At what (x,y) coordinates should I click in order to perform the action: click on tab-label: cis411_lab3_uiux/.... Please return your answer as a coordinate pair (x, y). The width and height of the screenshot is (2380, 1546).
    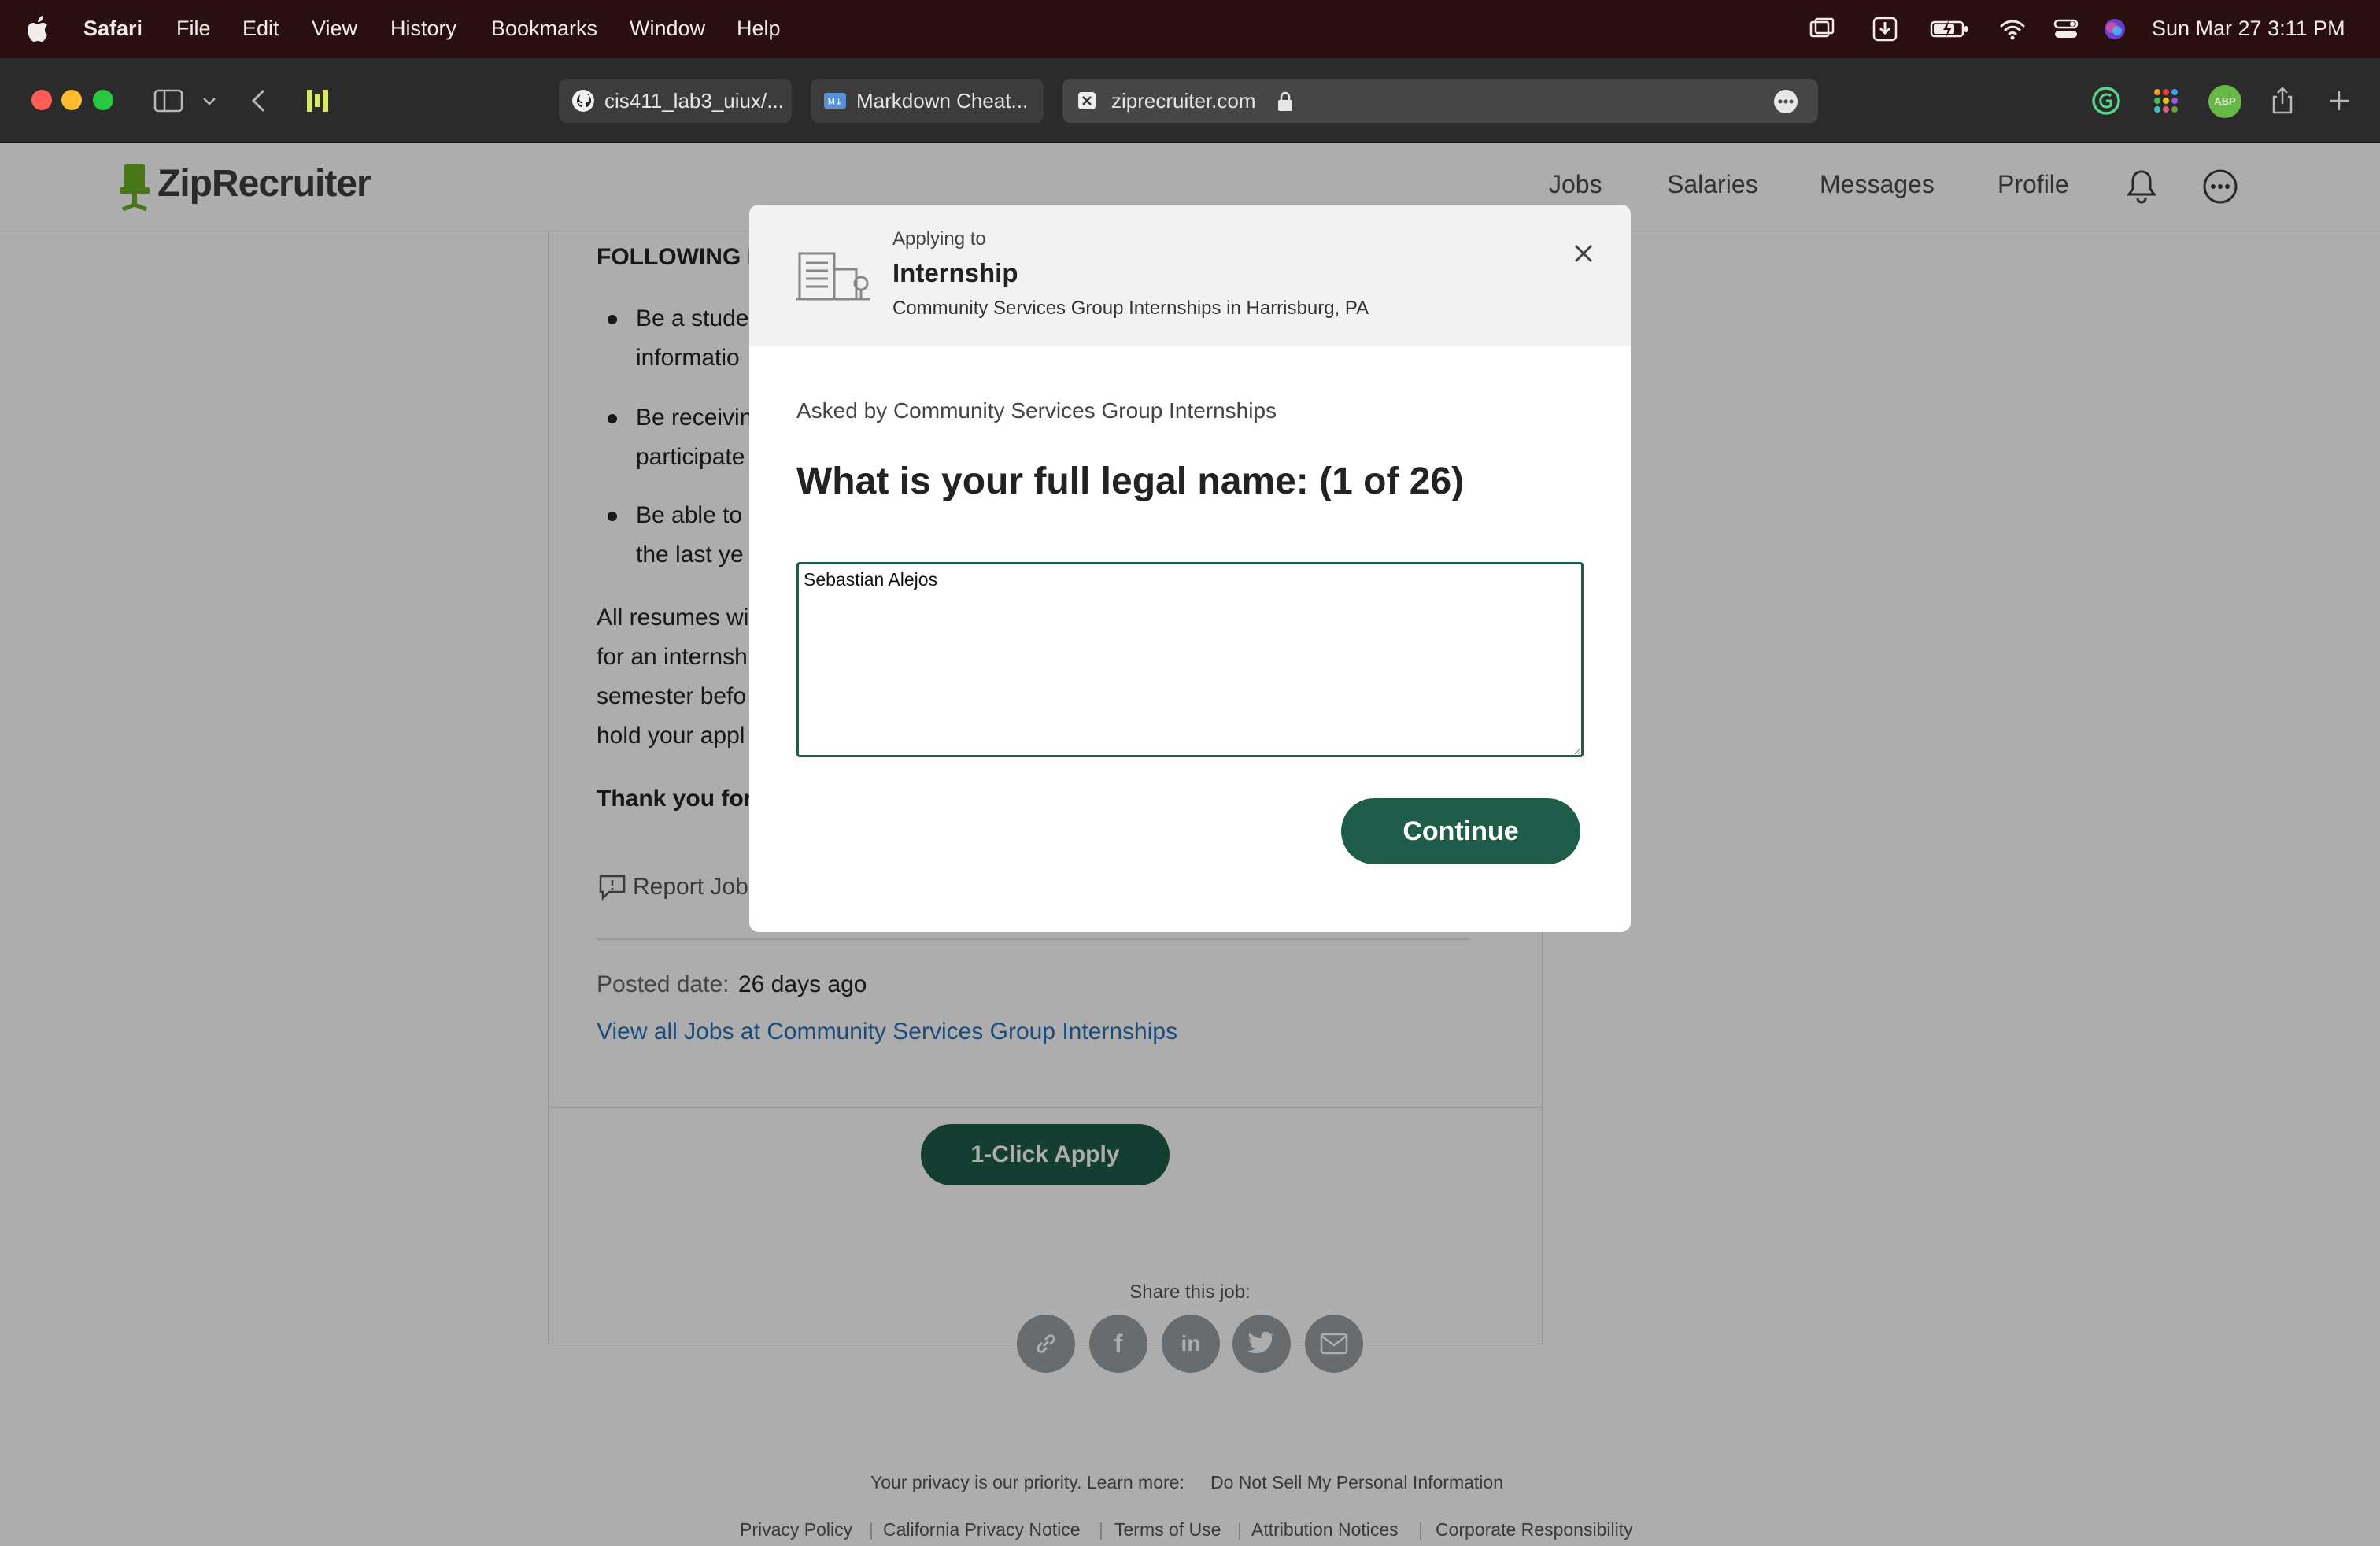
    Looking at the image, I should click on (694, 101).